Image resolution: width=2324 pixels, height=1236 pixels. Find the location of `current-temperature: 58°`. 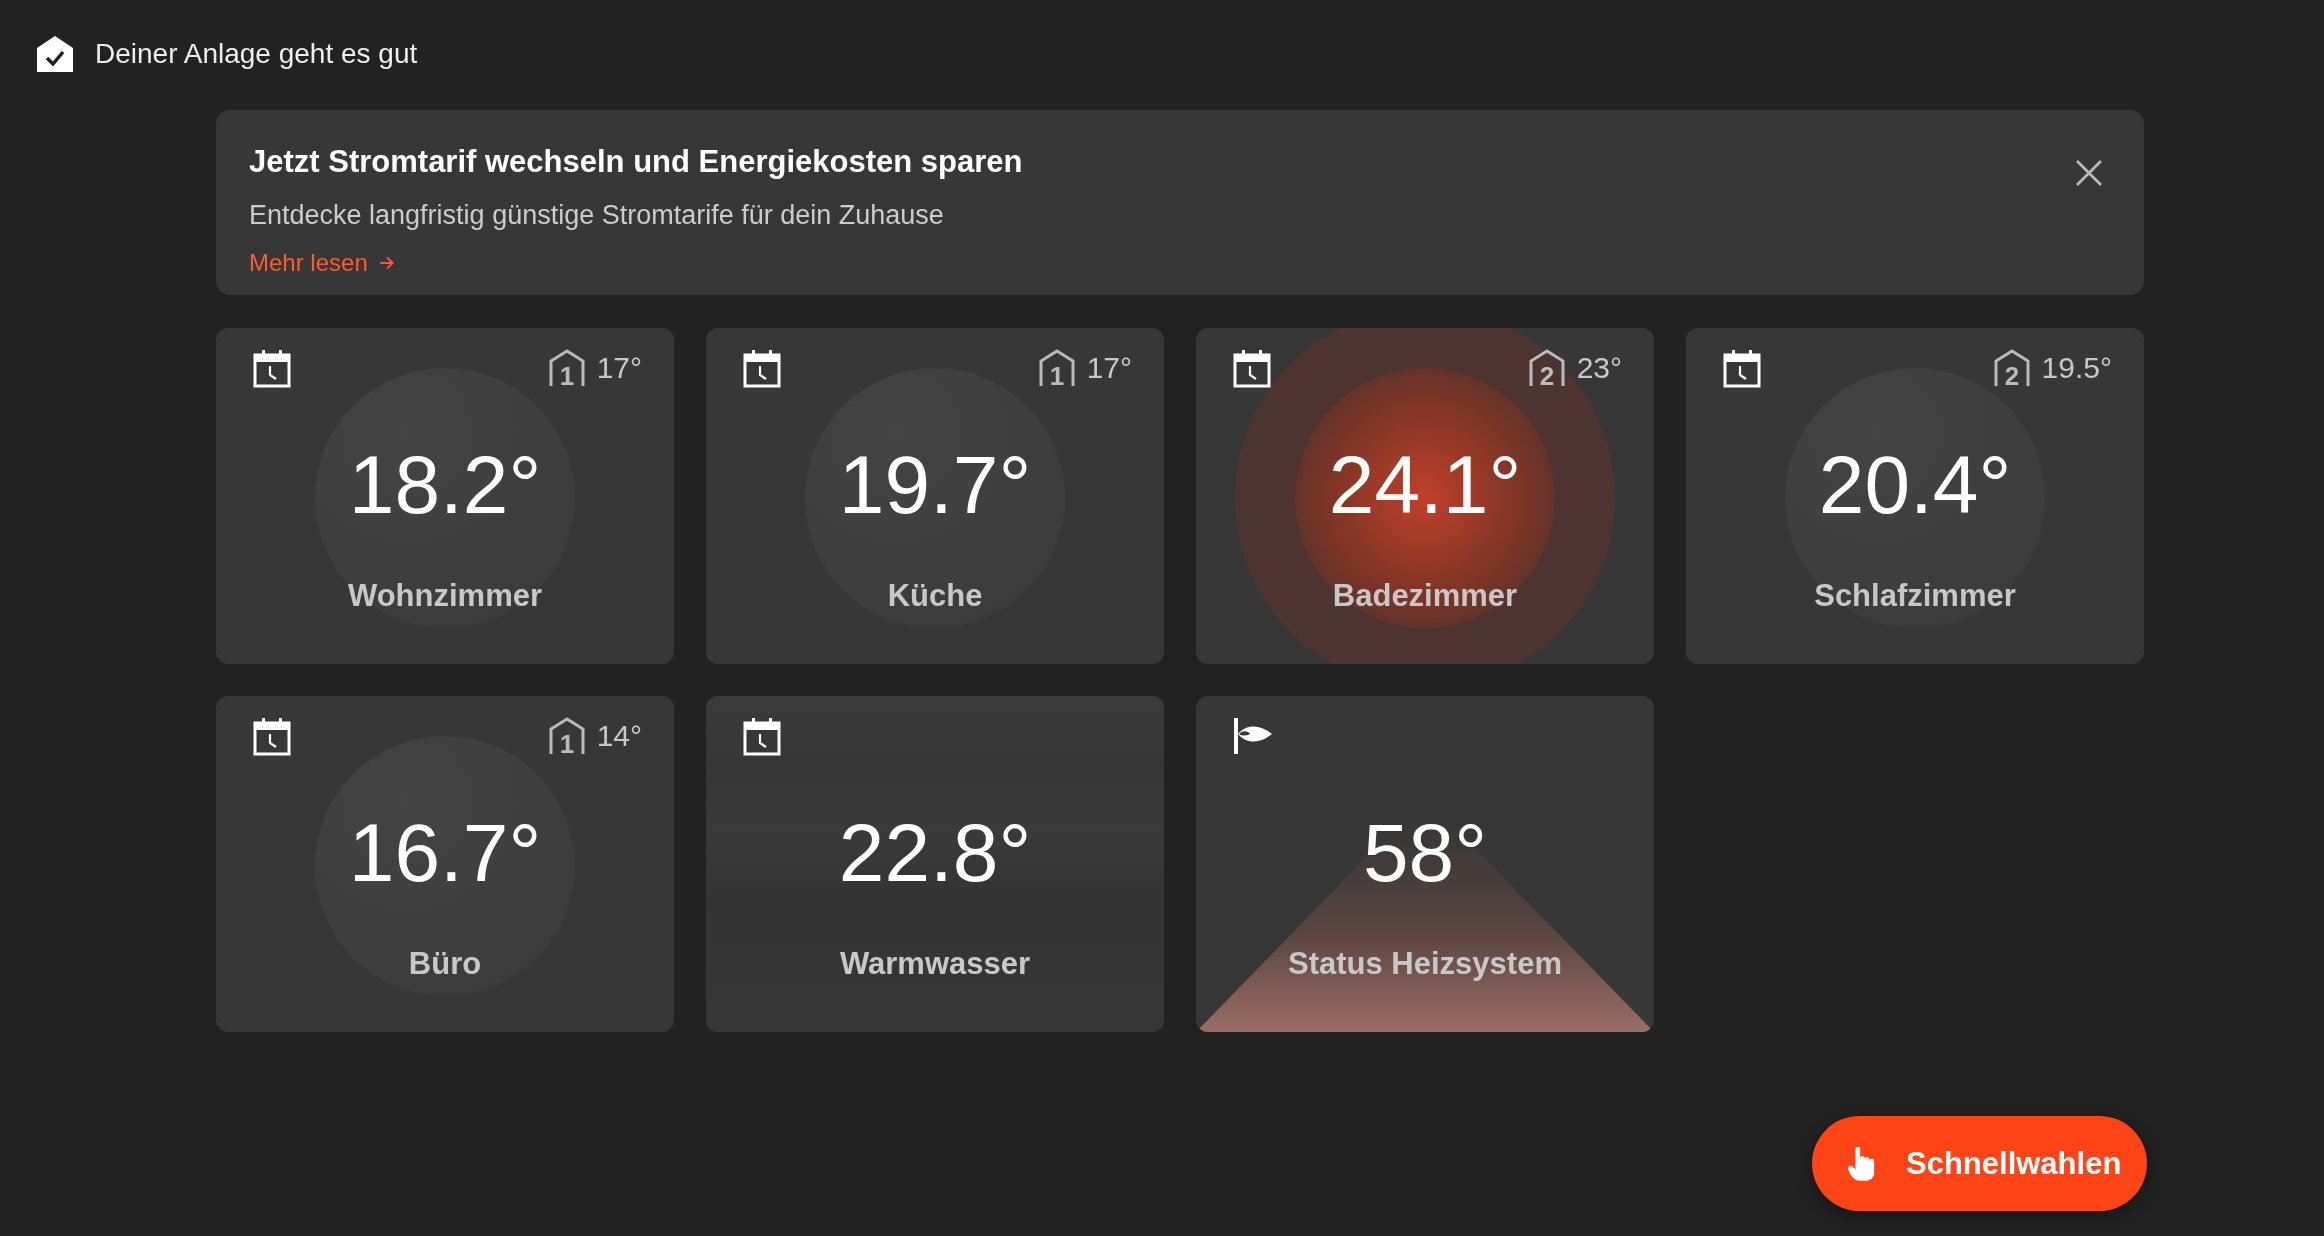

current-temperature: 58° is located at coordinates (1425, 853).